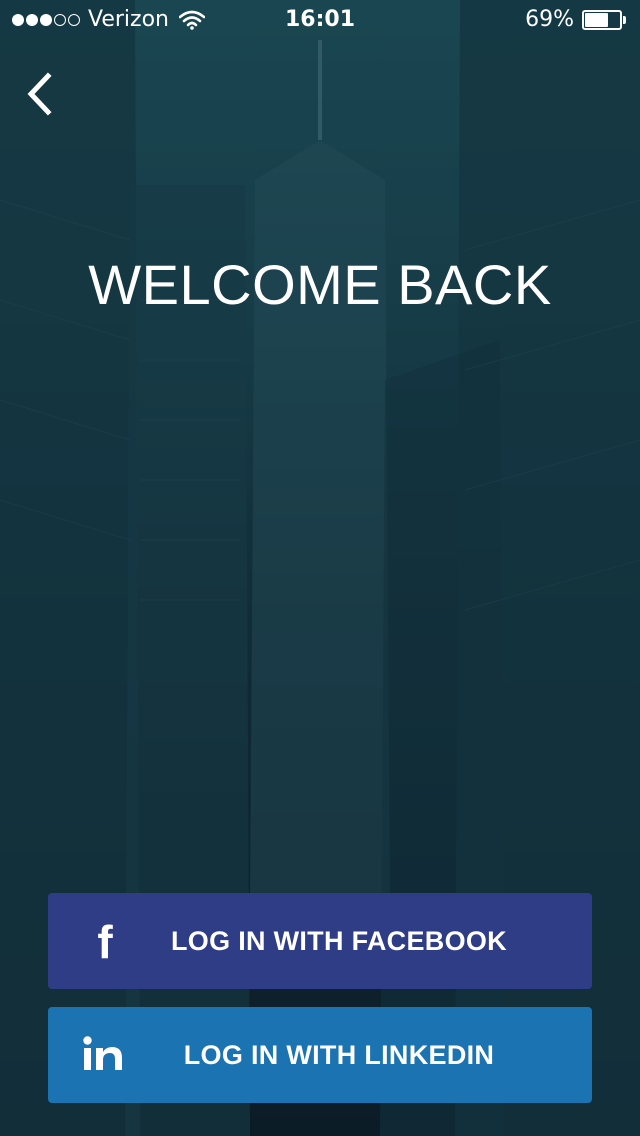 The image size is (640, 1136). I want to click on linkedin-login-button: LOG IN WITH LINKEDIN, so click(320, 1055).